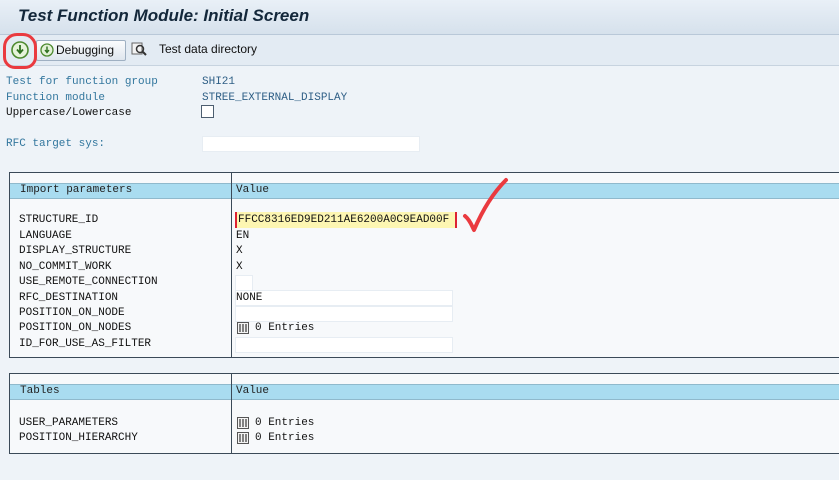 The height and width of the screenshot is (480, 839). Describe the element at coordinates (285, 423) in the screenshot. I see `user-parameters-entries: 0 Entries` at that location.